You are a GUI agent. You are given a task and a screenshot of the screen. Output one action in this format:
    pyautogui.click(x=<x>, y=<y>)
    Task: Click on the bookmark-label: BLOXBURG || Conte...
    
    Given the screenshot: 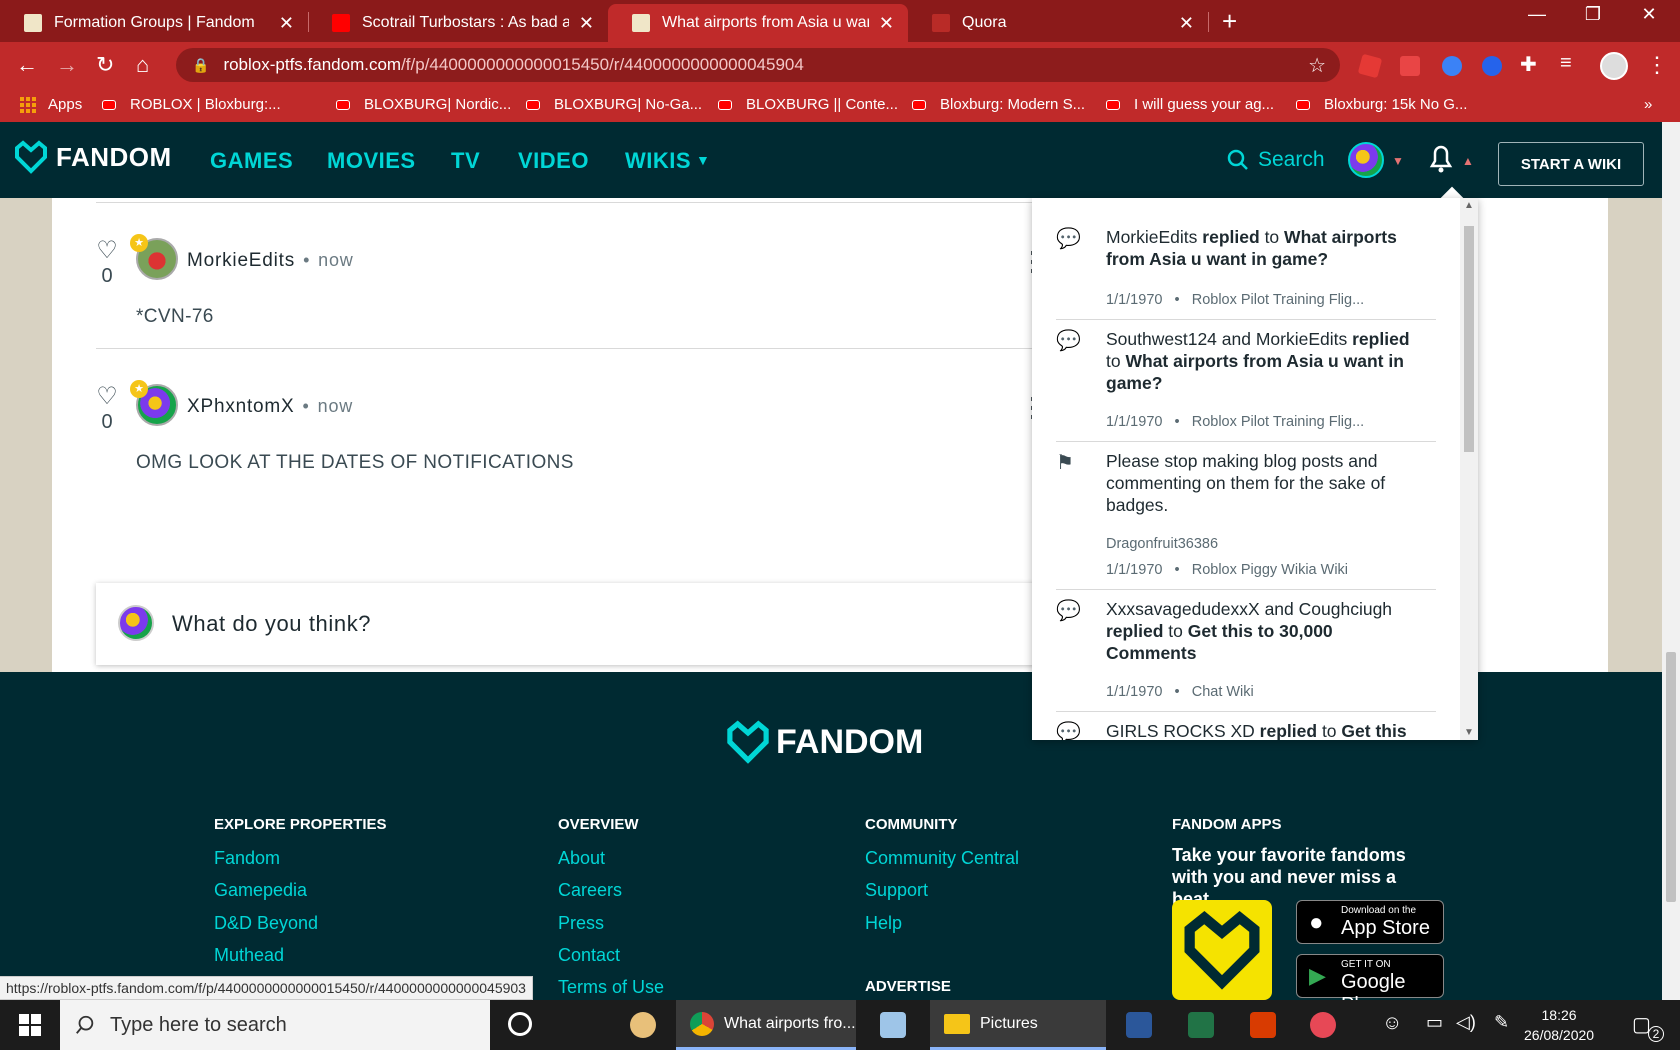 What is the action you would take?
    pyautogui.click(x=822, y=104)
    